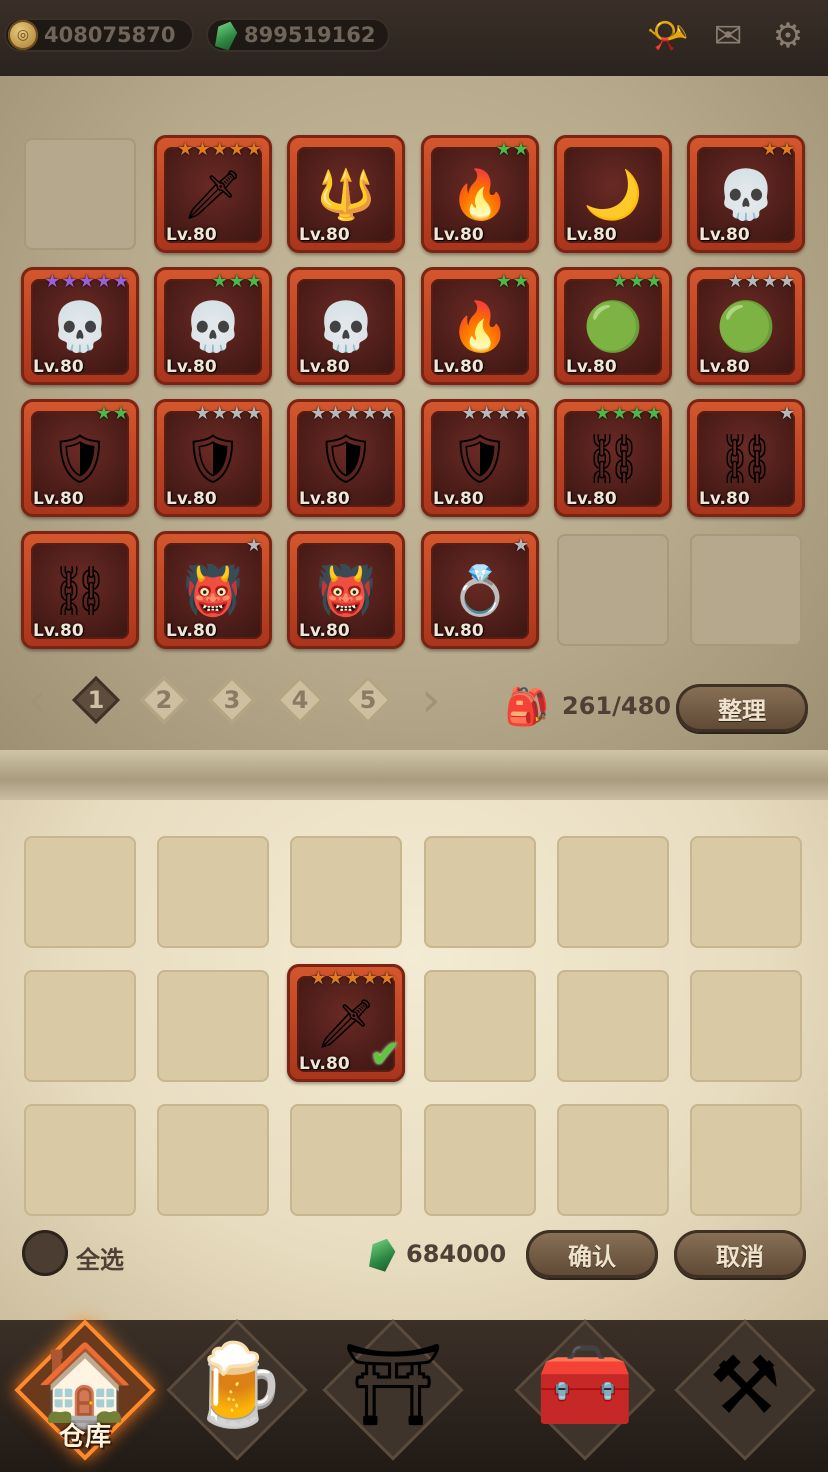 This screenshot has width=828, height=1472. Describe the element at coordinates (346, 1023) in the screenshot. I see `equipment-item: 🗡 Lv.80 ★ ★ ★ ★ ★ ✔` at that location.